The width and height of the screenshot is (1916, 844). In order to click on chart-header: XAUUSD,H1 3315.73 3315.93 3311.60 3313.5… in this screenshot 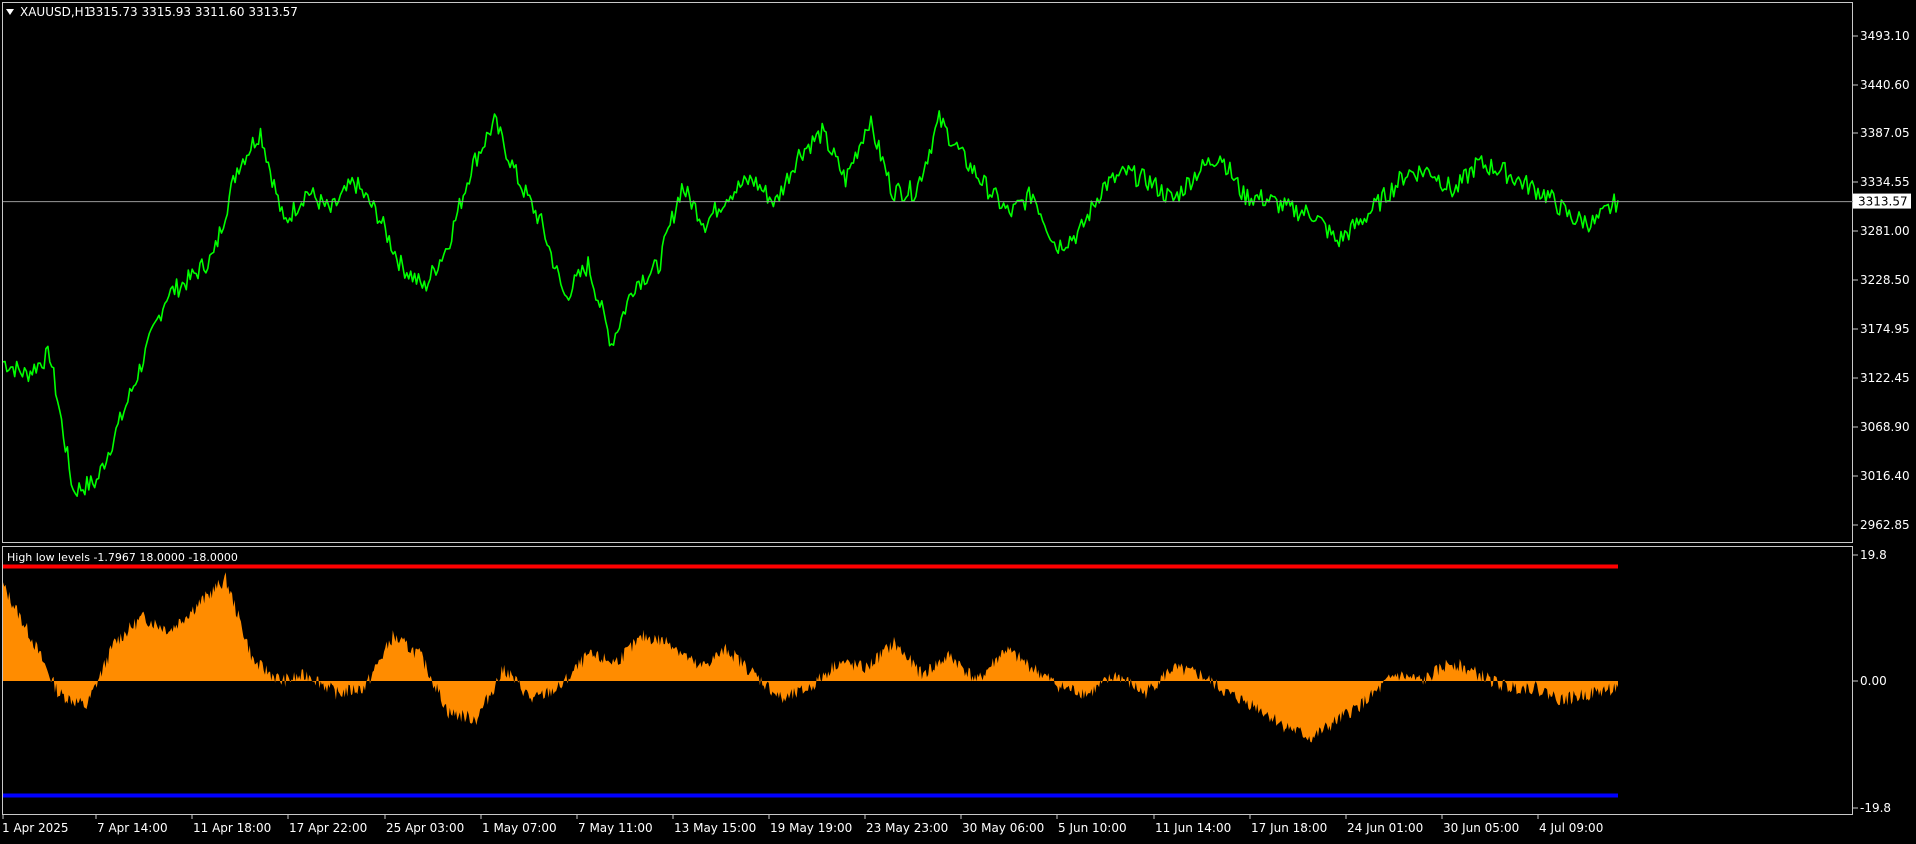, I will do `click(152, 12)`.